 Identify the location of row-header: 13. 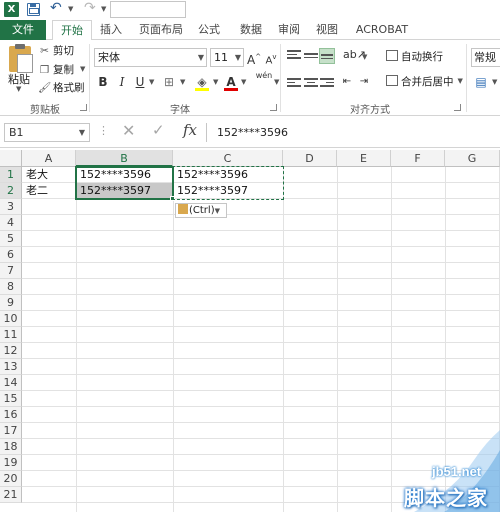
(11, 367).